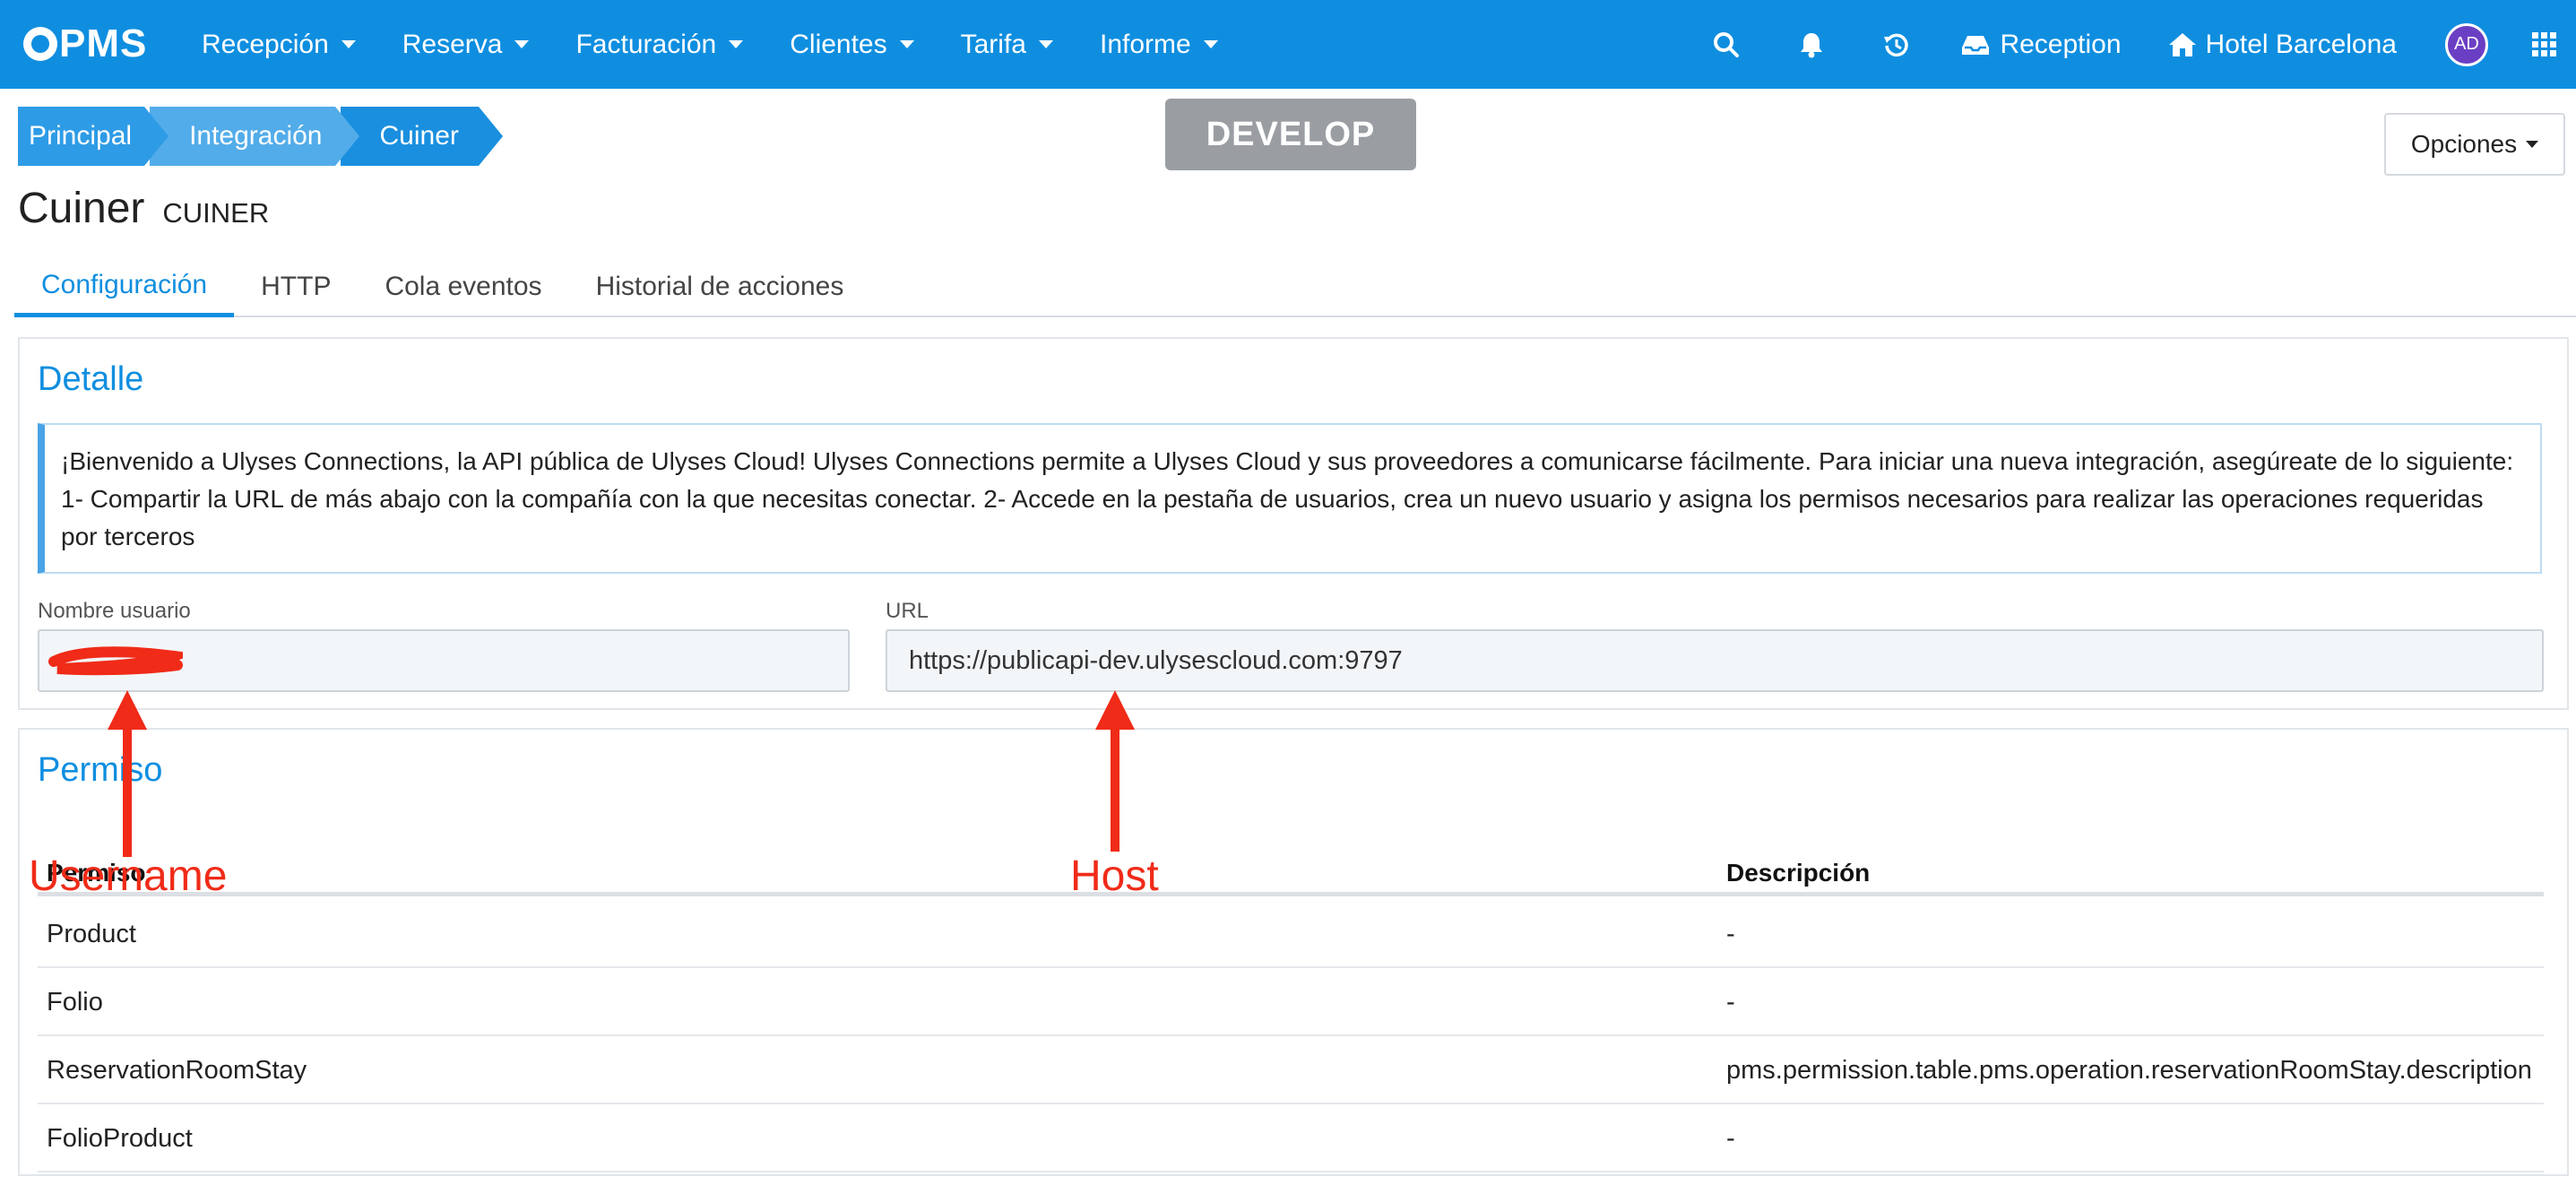 The image size is (2576, 1194). What do you see at coordinates (993, 44) in the screenshot?
I see `menu-tarifa-label: Tarifa` at bounding box center [993, 44].